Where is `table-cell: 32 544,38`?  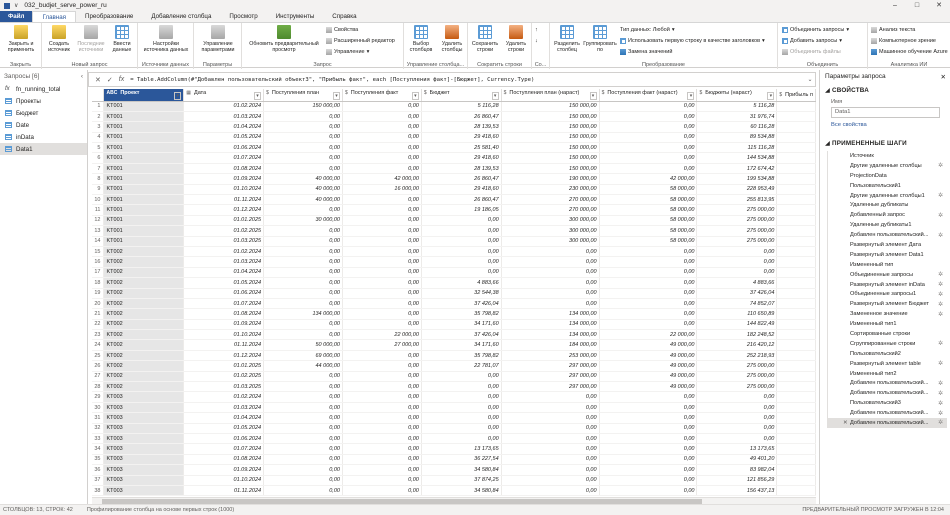 table-cell: 32 544,38 is located at coordinates (461, 293).